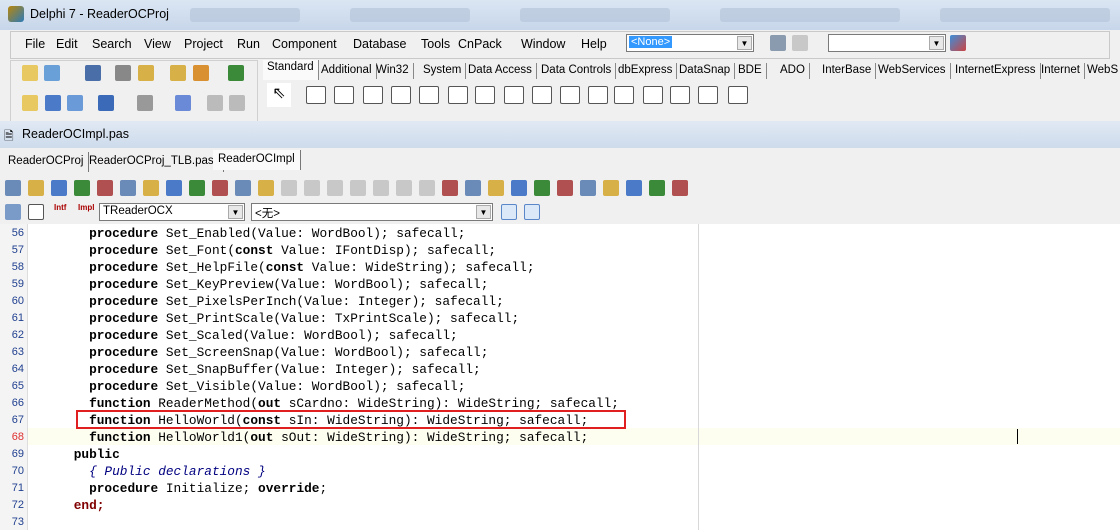 Image resolution: width=1120 pixels, height=530 pixels. What do you see at coordinates (347, 71) in the screenshot?
I see `palette-tab-additional: Additional` at bounding box center [347, 71].